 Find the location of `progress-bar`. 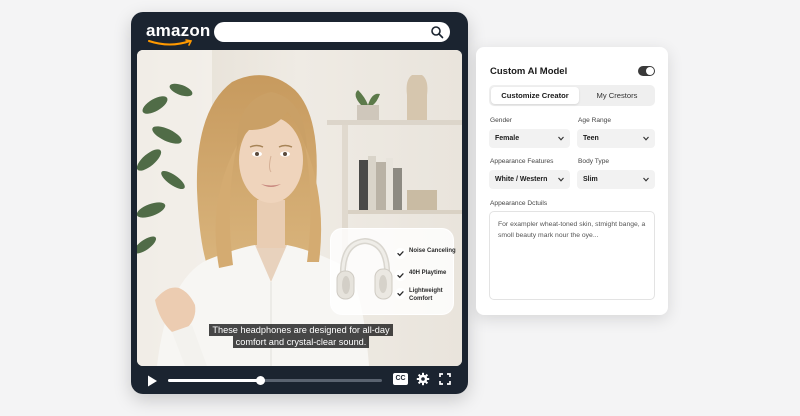

progress-bar is located at coordinates (275, 380).